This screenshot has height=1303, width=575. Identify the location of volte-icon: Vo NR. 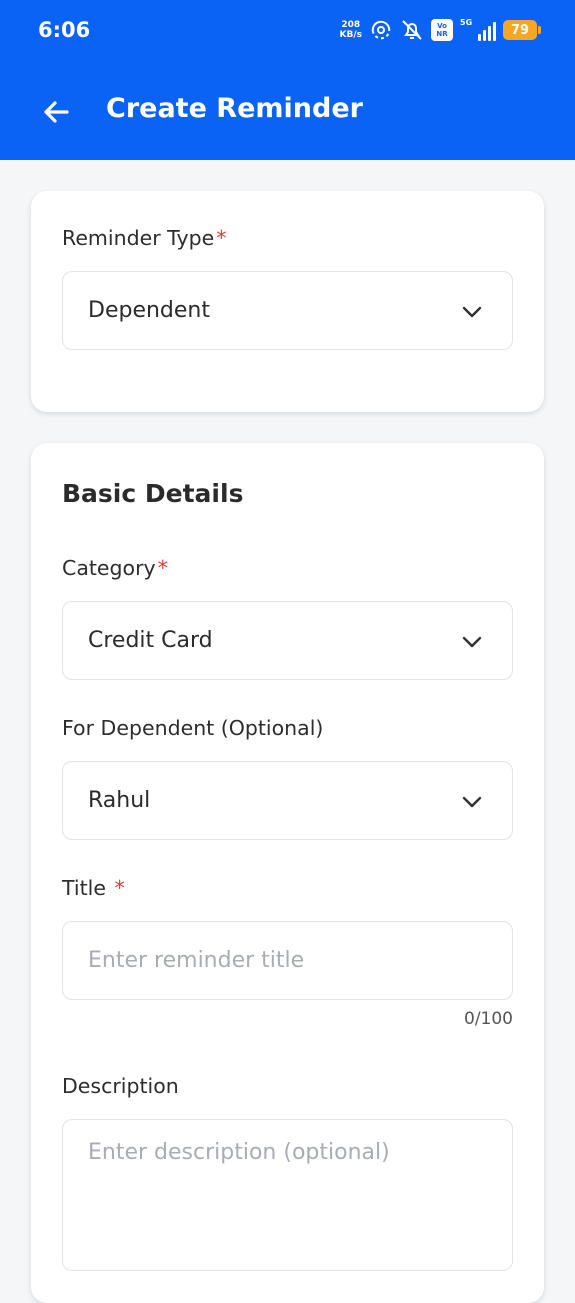
(442, 30).